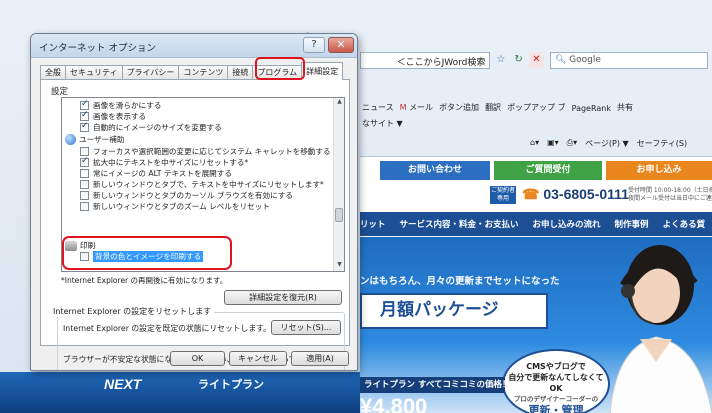 Image resolution: width=712 pixels, height=413 pixels. What do you see at coordinates (70, 139) in the screenshot?
I see `accessibility-icon` at bounding box center [70, 139].